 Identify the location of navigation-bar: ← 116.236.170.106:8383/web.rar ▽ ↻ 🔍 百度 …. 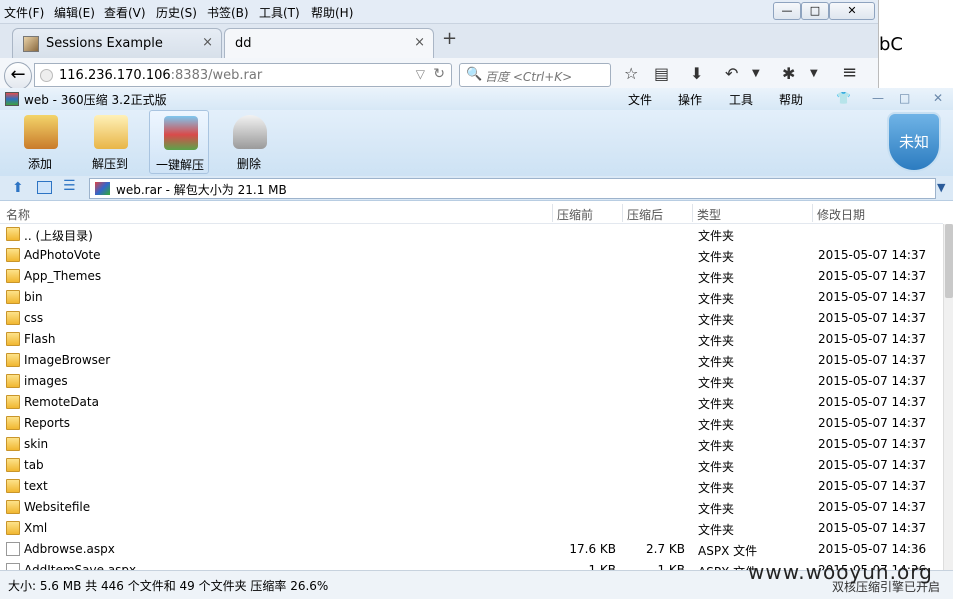
(439, 75).